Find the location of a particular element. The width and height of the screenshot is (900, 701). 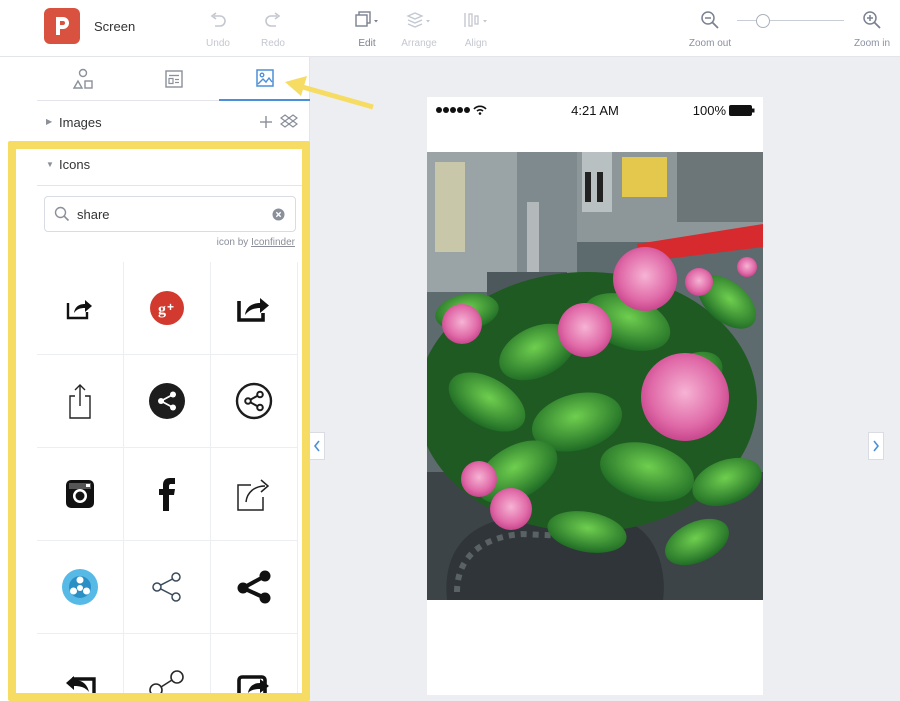

shapes-icon is located at coordinates (82, 78).